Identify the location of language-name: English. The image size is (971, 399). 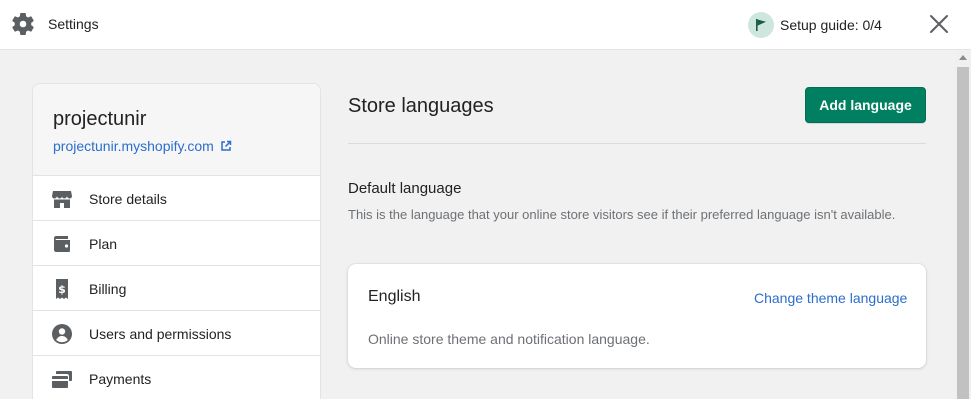
(394, 296).